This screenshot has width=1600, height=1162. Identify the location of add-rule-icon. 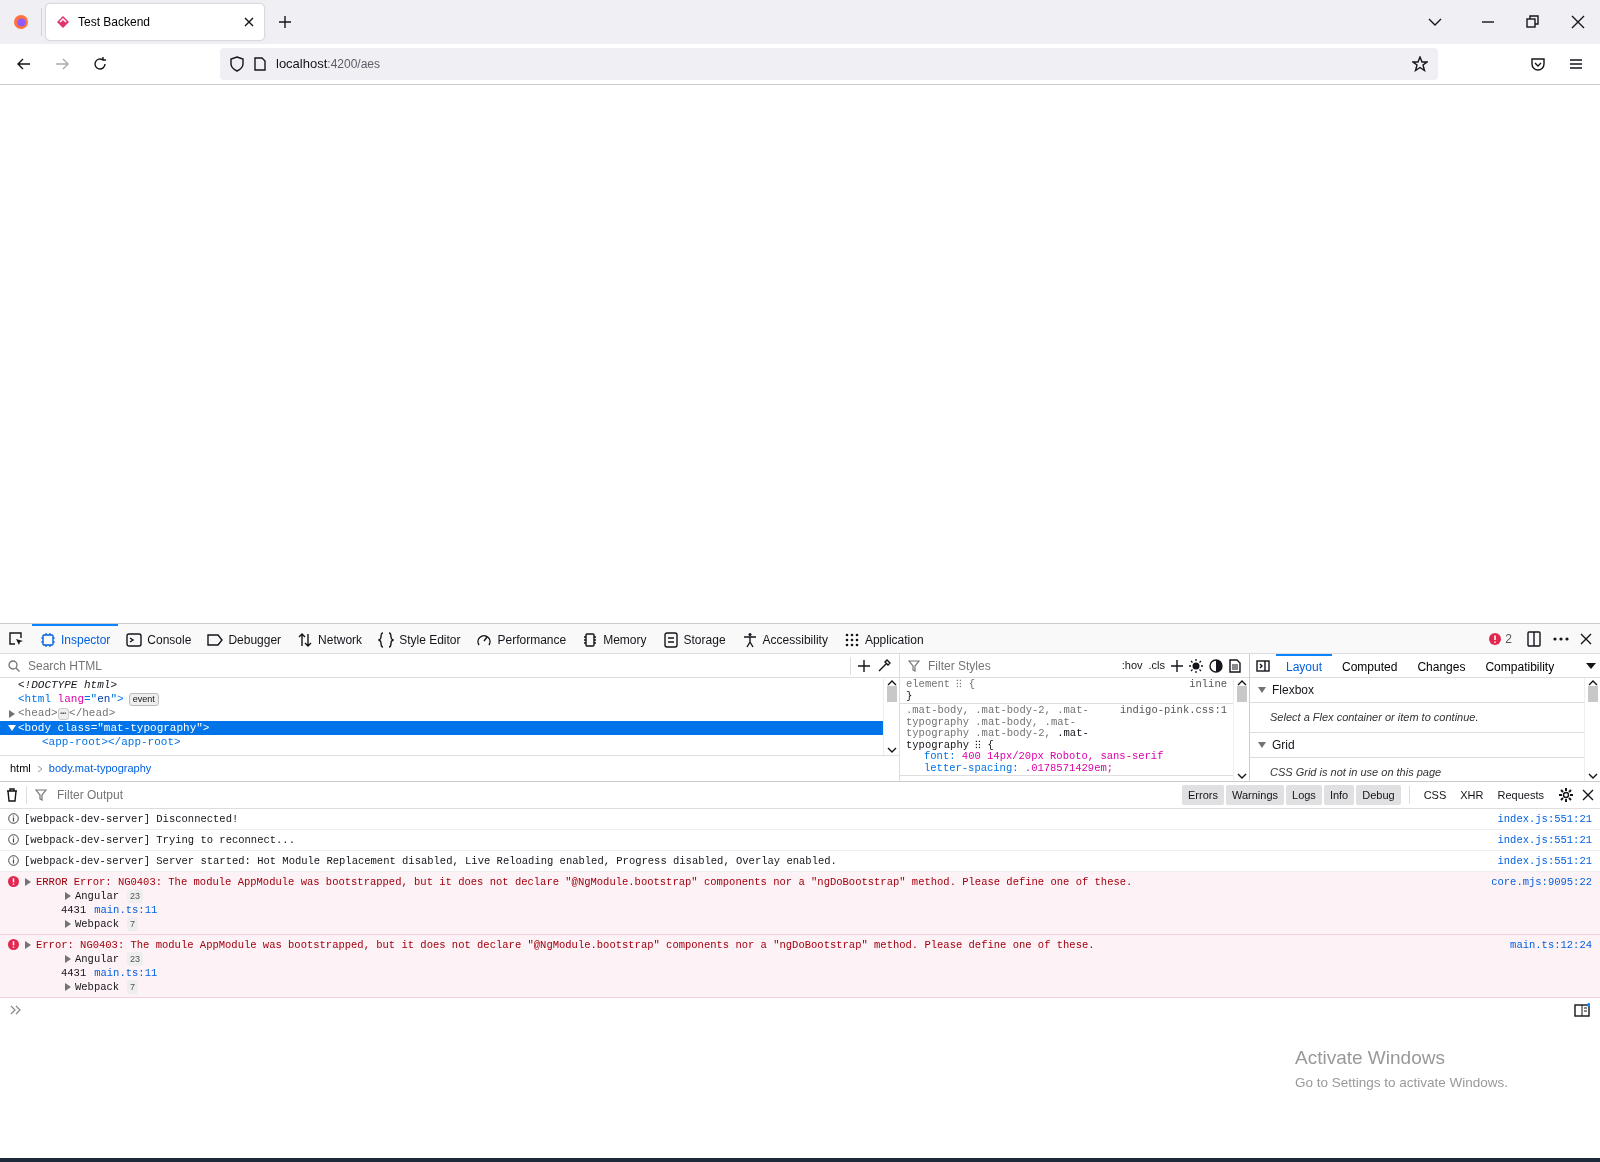
(1177, 665).